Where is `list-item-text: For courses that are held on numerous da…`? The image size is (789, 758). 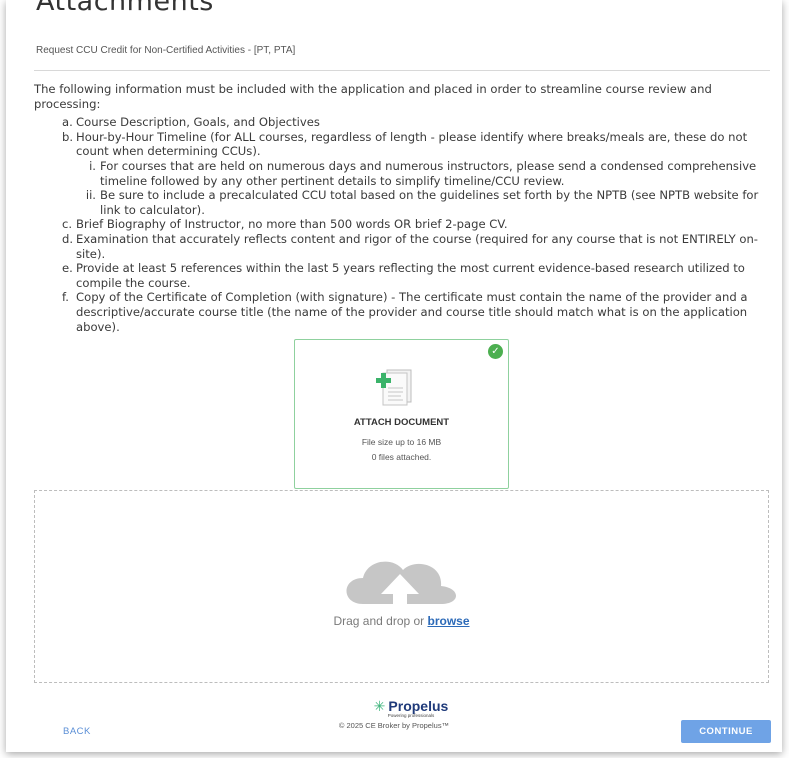
list-item-text: For courses that are held on numerous da… is located at coordinates (428, 173).